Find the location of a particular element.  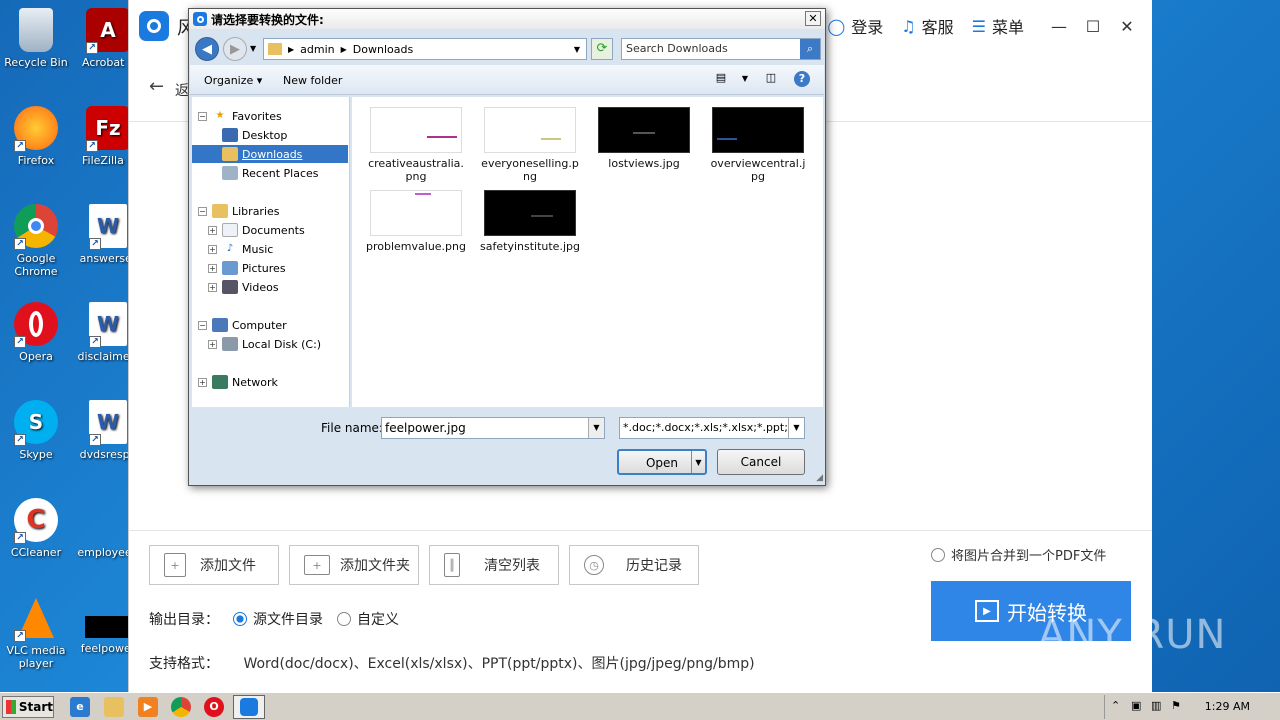

breadcrumb-downloads: Downloads is located at coordinates (383, 49).